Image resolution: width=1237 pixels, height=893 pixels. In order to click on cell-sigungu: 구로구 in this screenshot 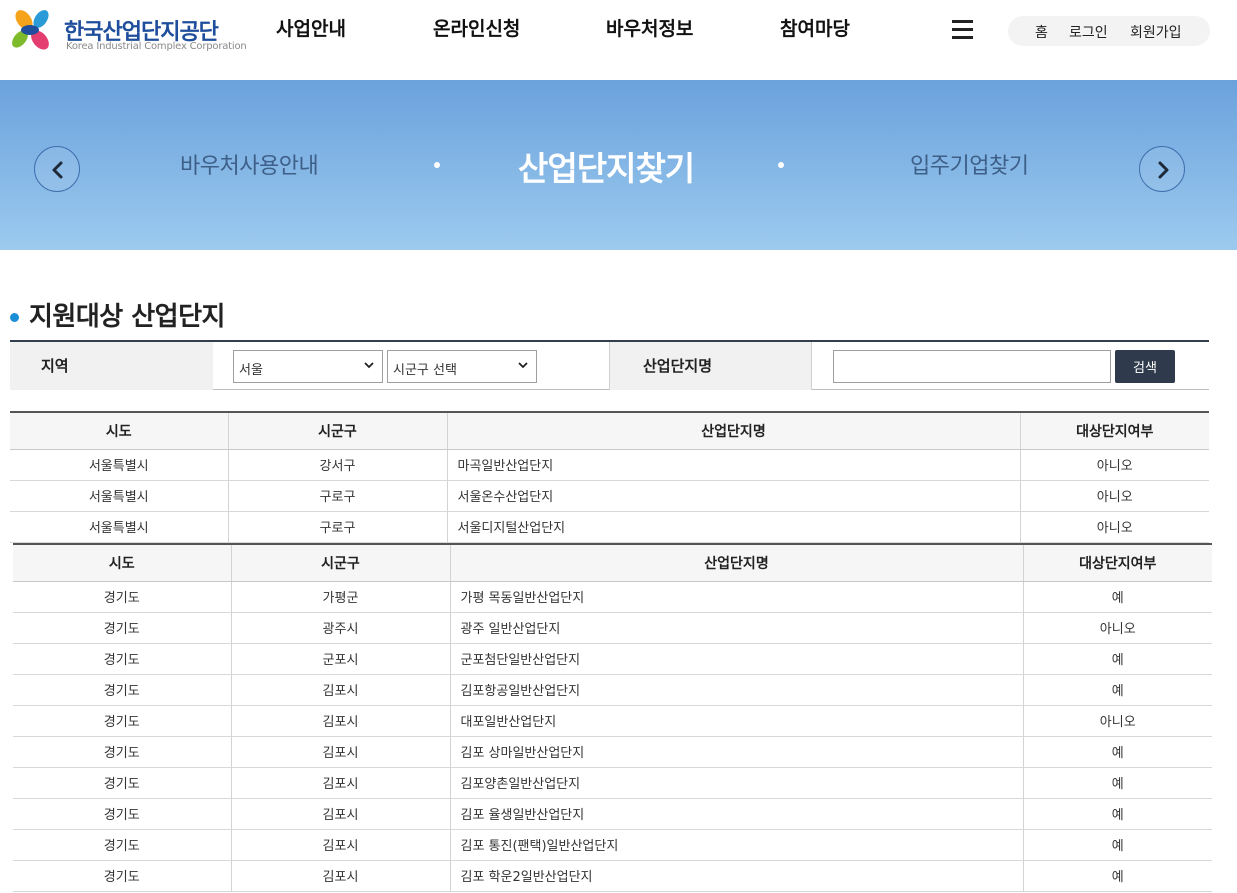, I will do `click(338, 496)`.